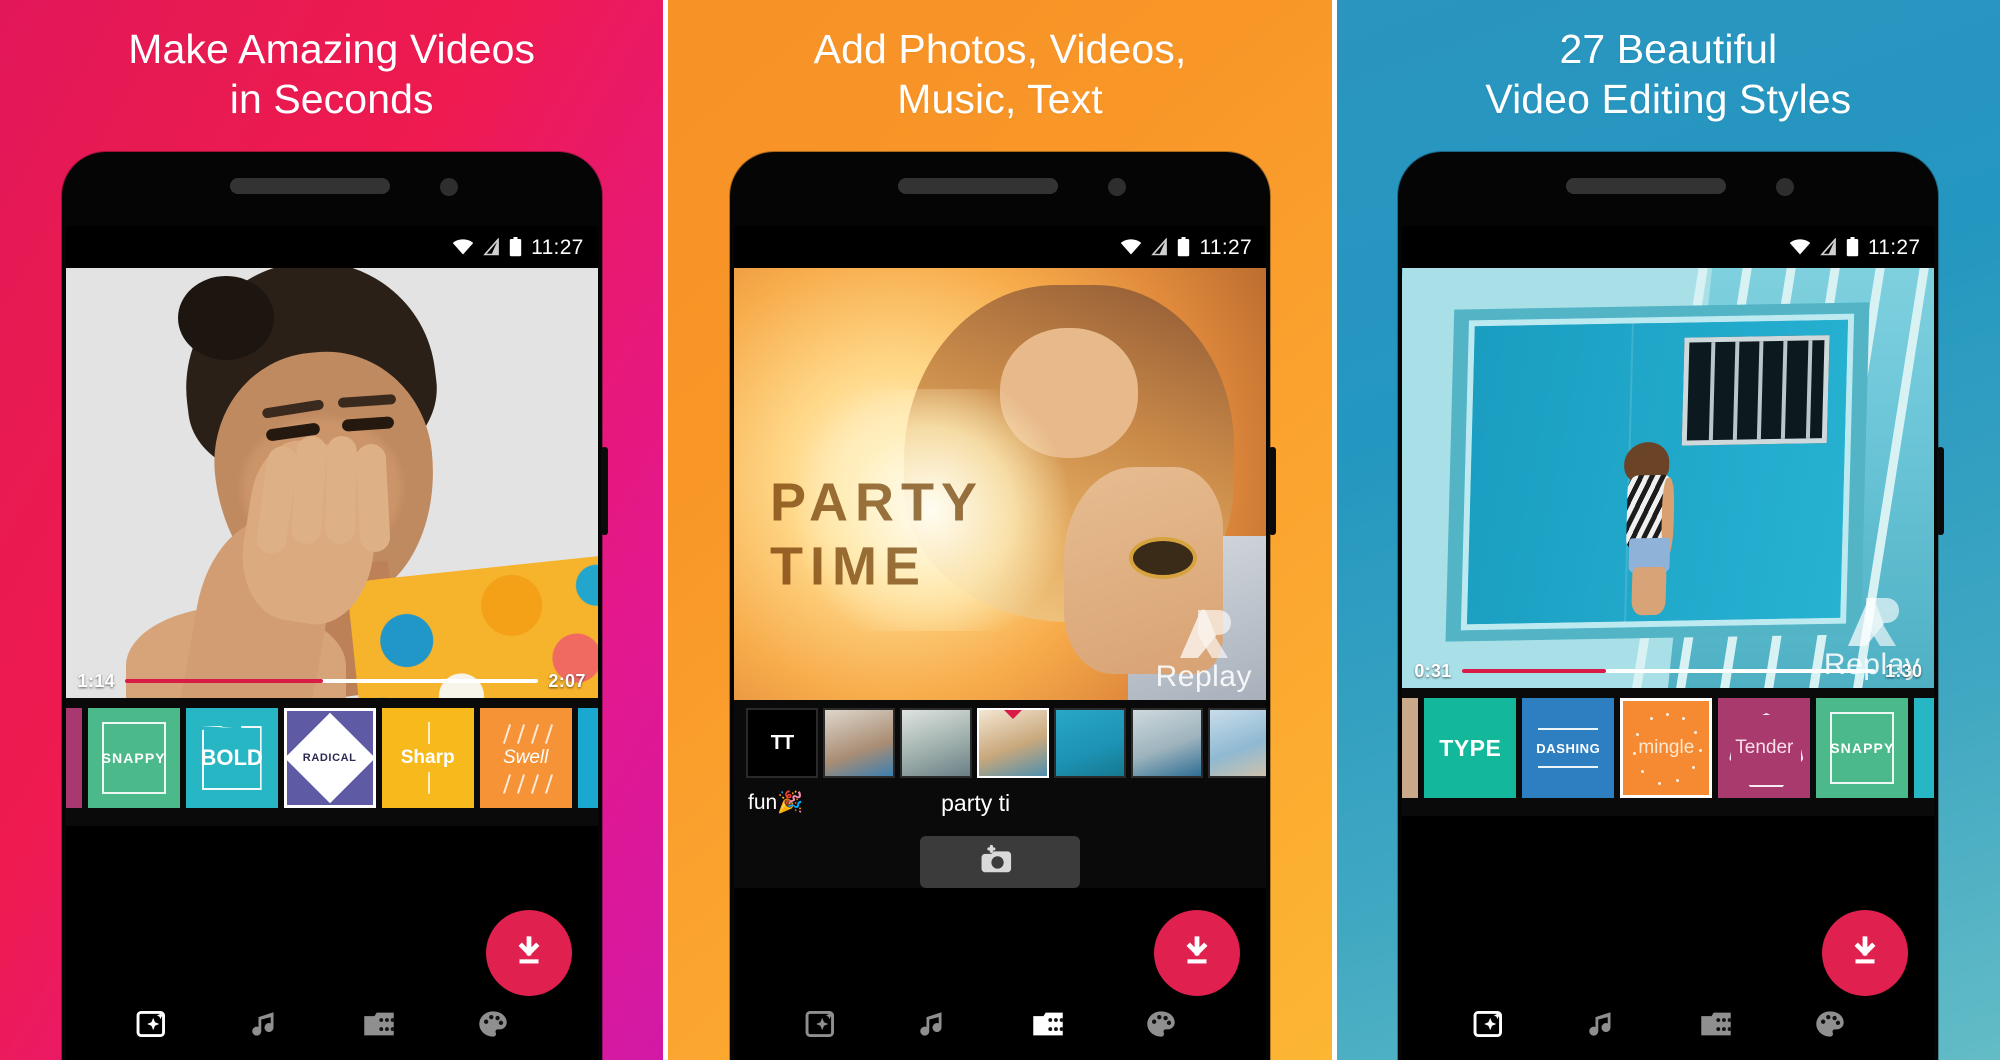 The width and height of the screenshot is (2000, 1060). What do you see at coordinates (1203, 676) in the screenshot?
I see `replay-watermark-text: Replay` at bounding box center [1203, 676].